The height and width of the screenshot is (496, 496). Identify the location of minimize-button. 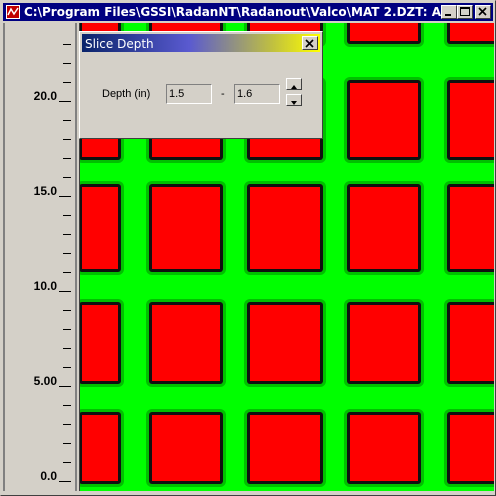
(449, 12).